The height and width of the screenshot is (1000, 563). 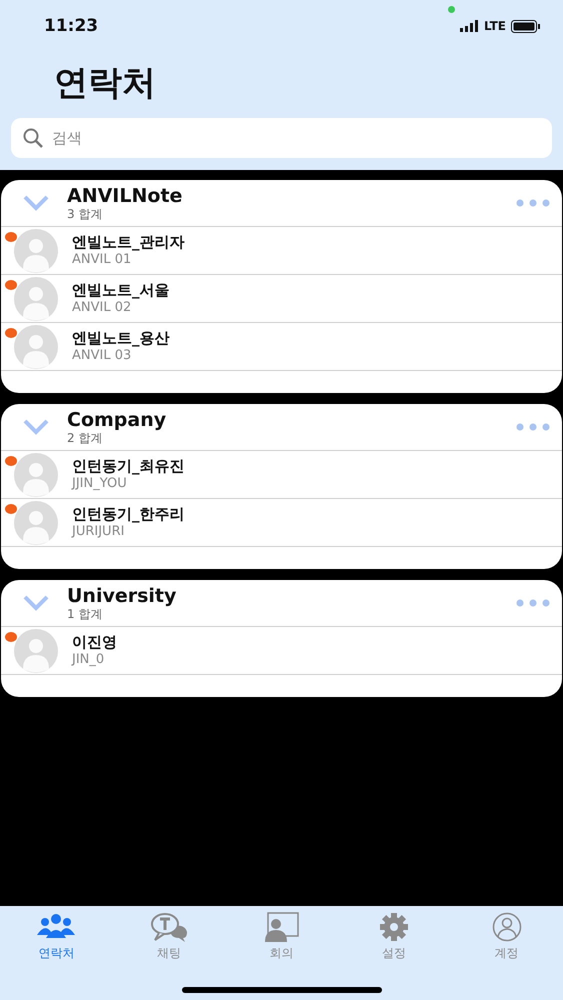 What do you see at coordinates (506, 937) in the screenshot?
I see `tab: 계정` at bounding box center [506, 937].